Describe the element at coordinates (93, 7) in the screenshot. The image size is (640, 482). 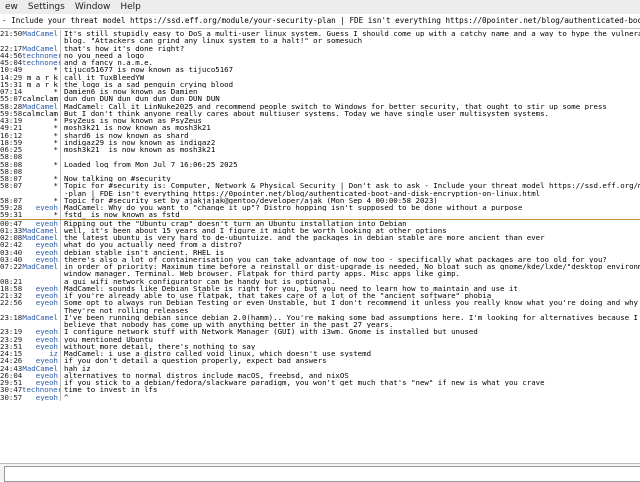
I see `menu-window: Window` at that location.